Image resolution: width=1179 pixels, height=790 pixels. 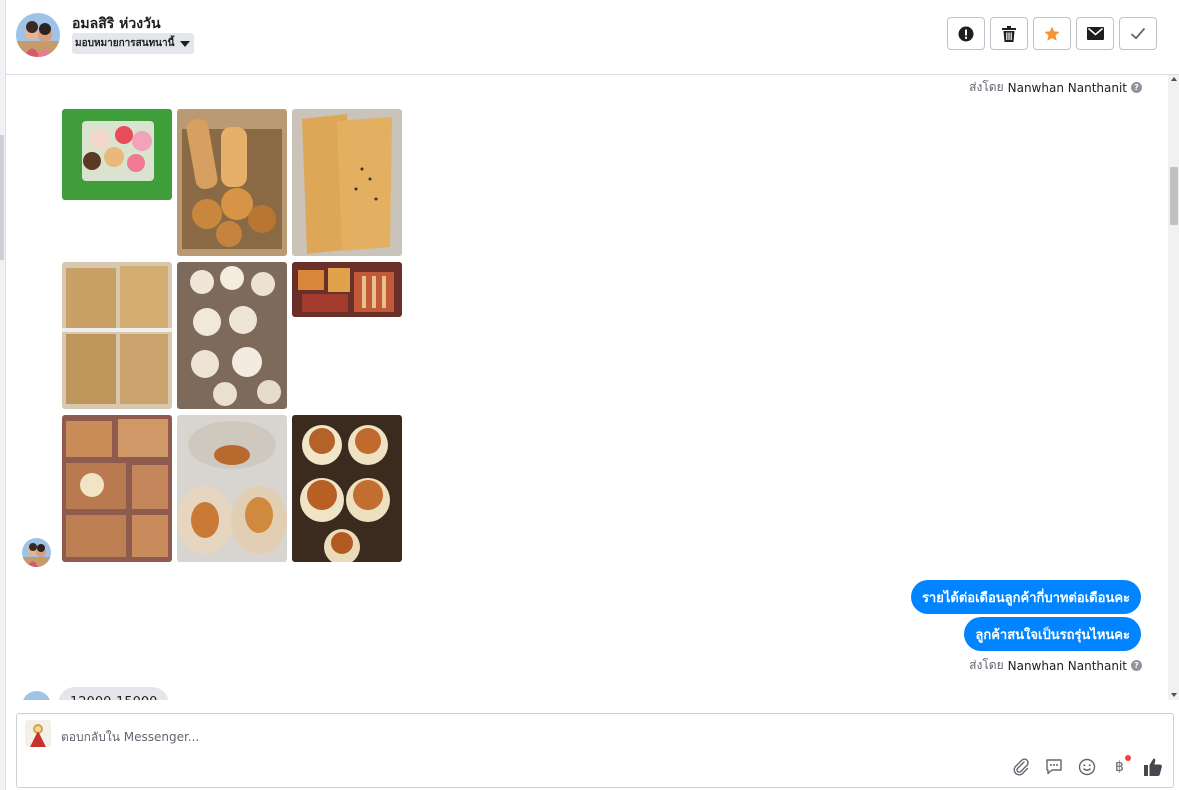 I want to click on delete-button, so click(x=1009, y=33).